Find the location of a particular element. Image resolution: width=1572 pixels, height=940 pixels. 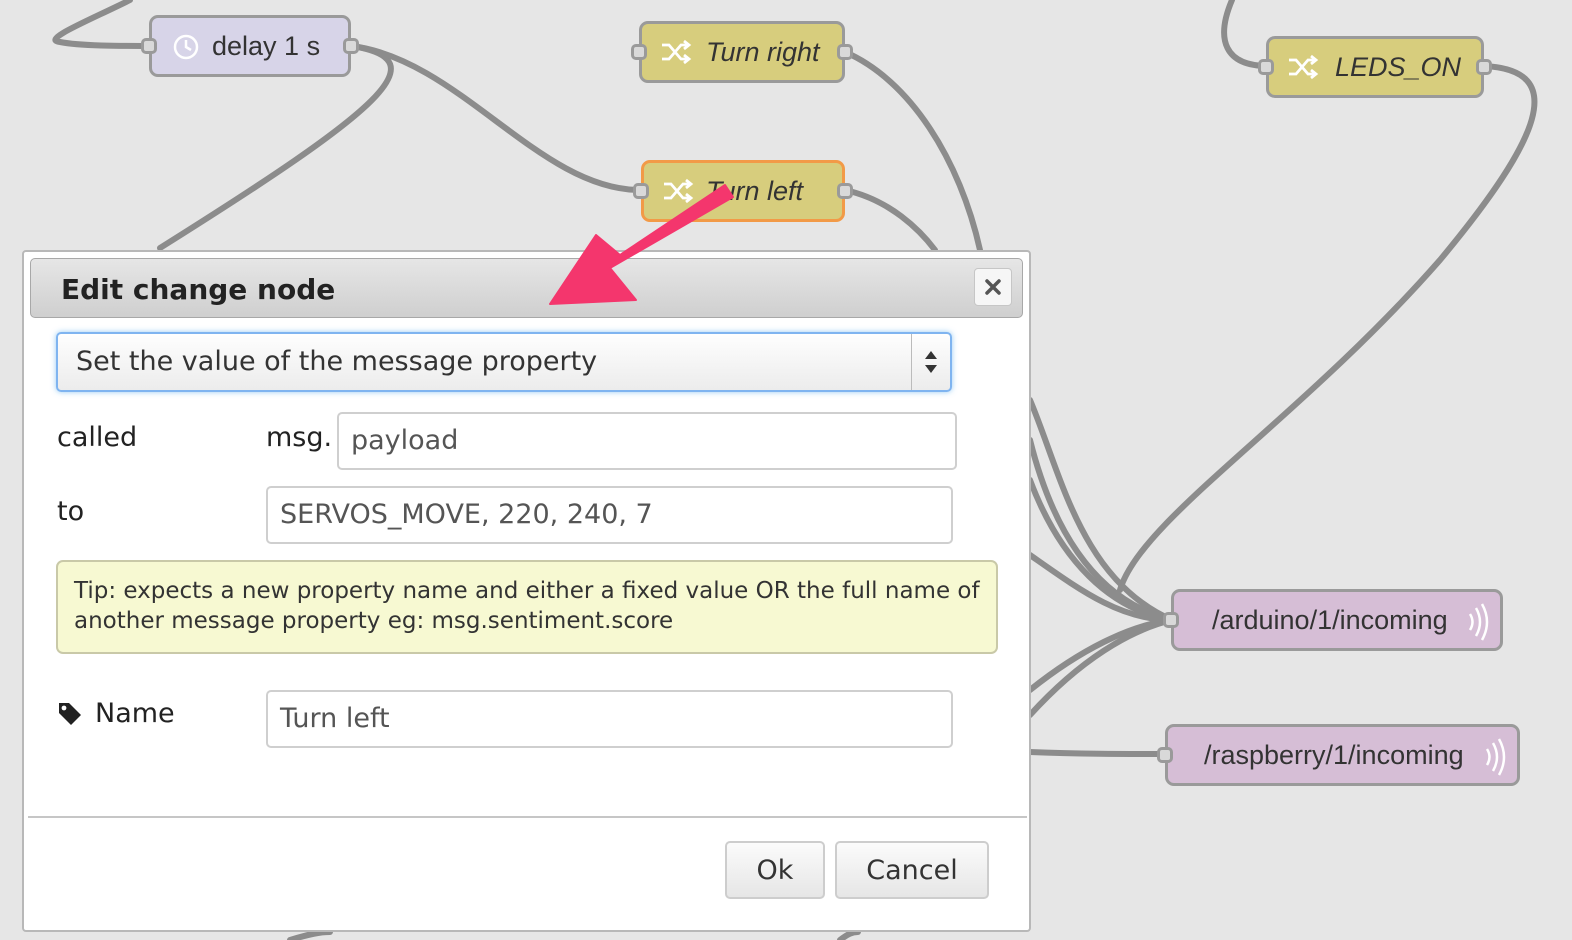

pointer-arrow-icon is located at coordinates (641, 244).